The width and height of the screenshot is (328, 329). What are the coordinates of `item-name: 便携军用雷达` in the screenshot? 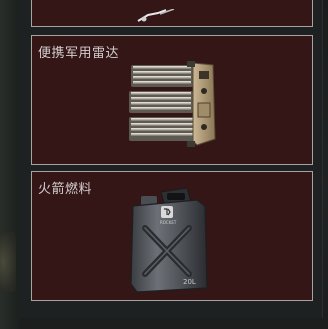 It's located at (79, 53).